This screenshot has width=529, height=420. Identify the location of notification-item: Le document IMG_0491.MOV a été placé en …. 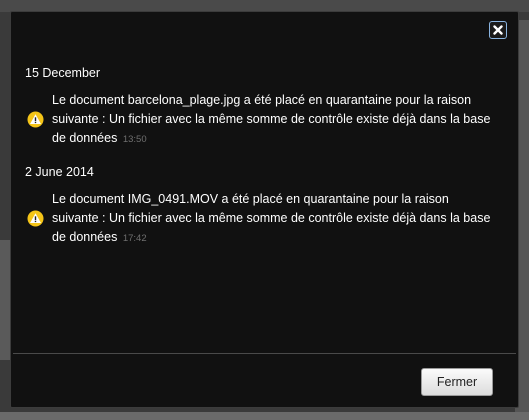
(265, 219).